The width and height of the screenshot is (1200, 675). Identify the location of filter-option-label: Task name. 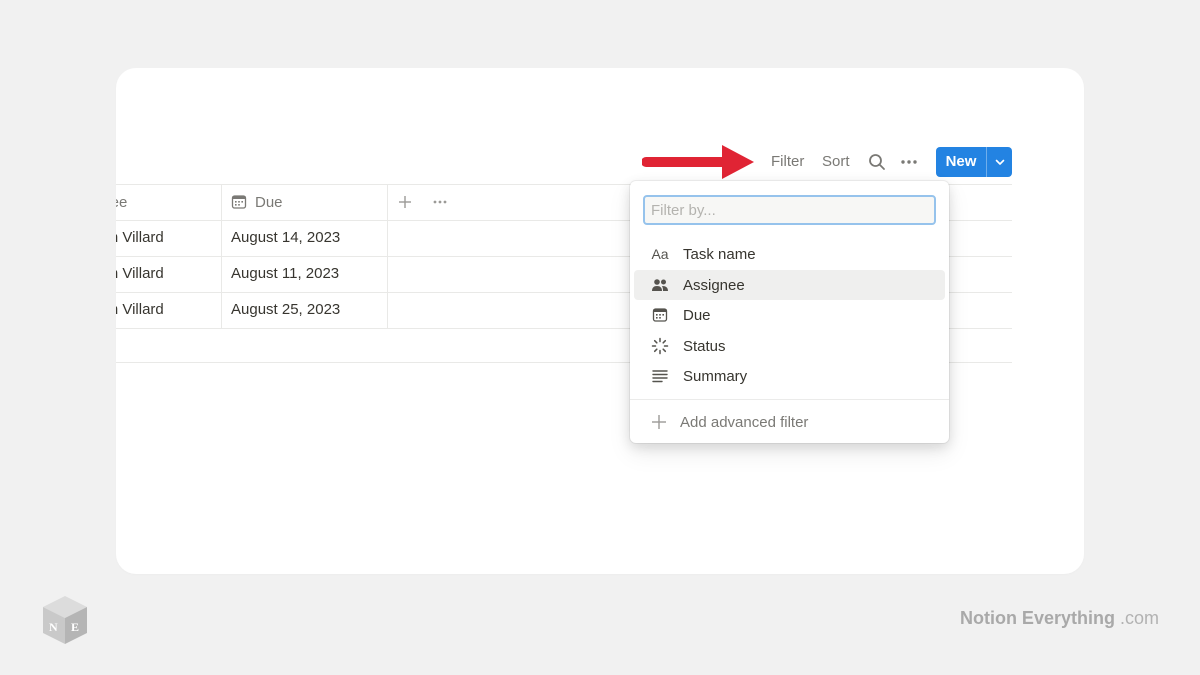
(719, 254).